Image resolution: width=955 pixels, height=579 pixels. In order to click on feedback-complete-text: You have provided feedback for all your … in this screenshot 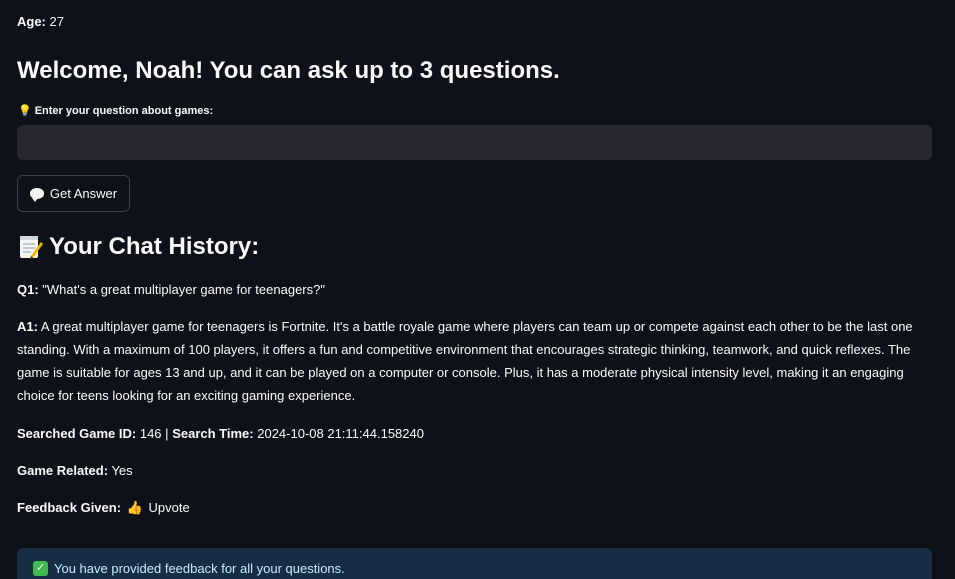, I will do `click(199, 568)`.